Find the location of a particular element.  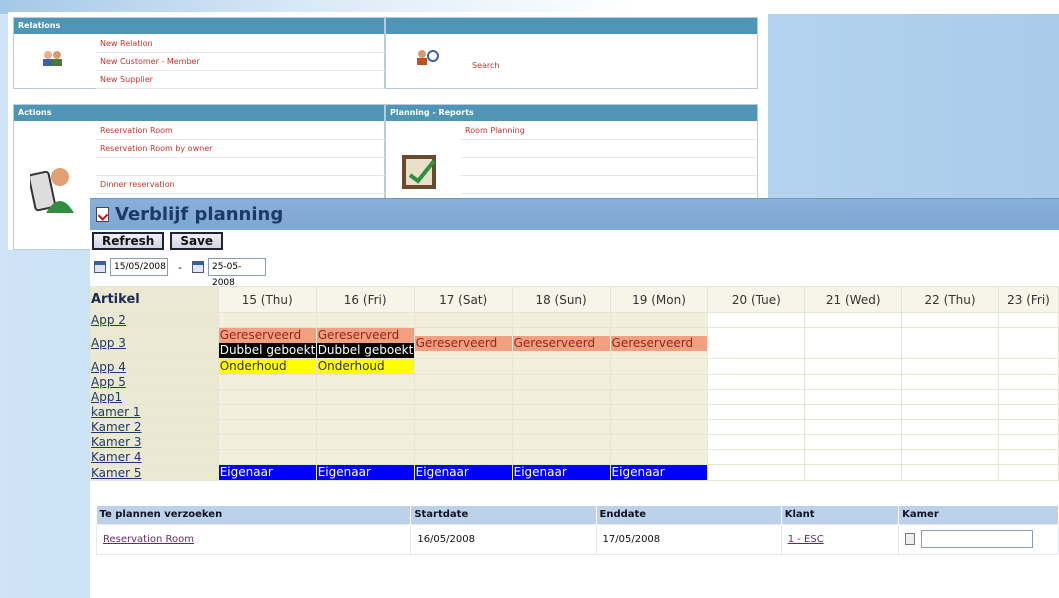

article-link: App1 is located at coordinates (106, 397).